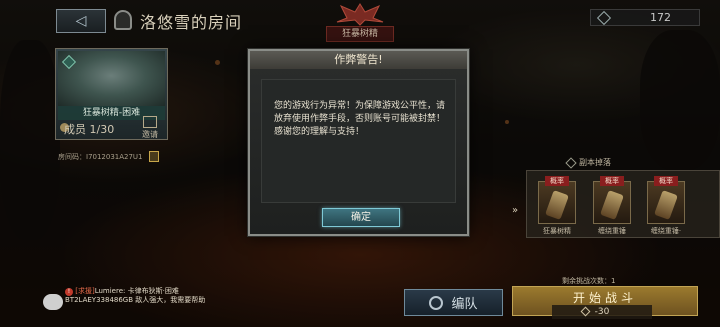 This screenshot has width=720, height=327. What do you see at coordinates (360, 14) in the screenshot?
I see `boss-emblem-icon` at bounding box center [360, 14].